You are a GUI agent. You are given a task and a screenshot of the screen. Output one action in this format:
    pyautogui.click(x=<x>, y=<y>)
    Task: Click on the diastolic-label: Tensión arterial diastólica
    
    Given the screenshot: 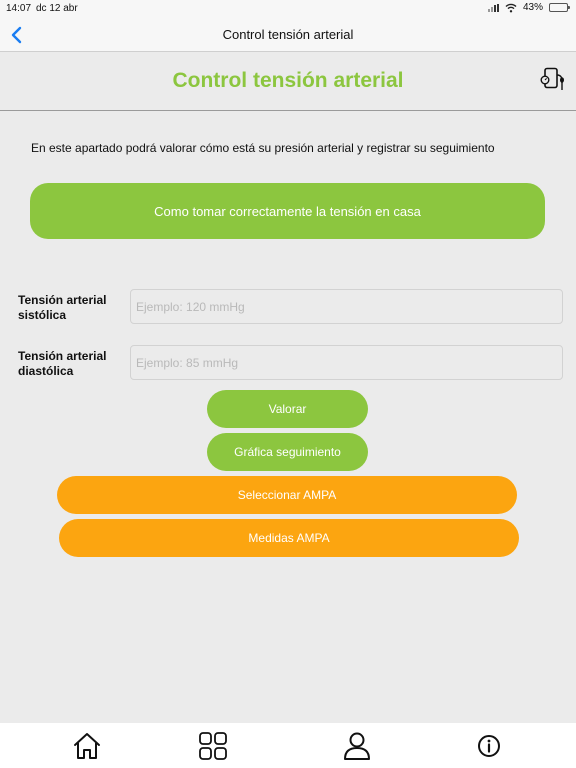 What is the action you would take?
    pyautogui.click(x=62, y=363)
    